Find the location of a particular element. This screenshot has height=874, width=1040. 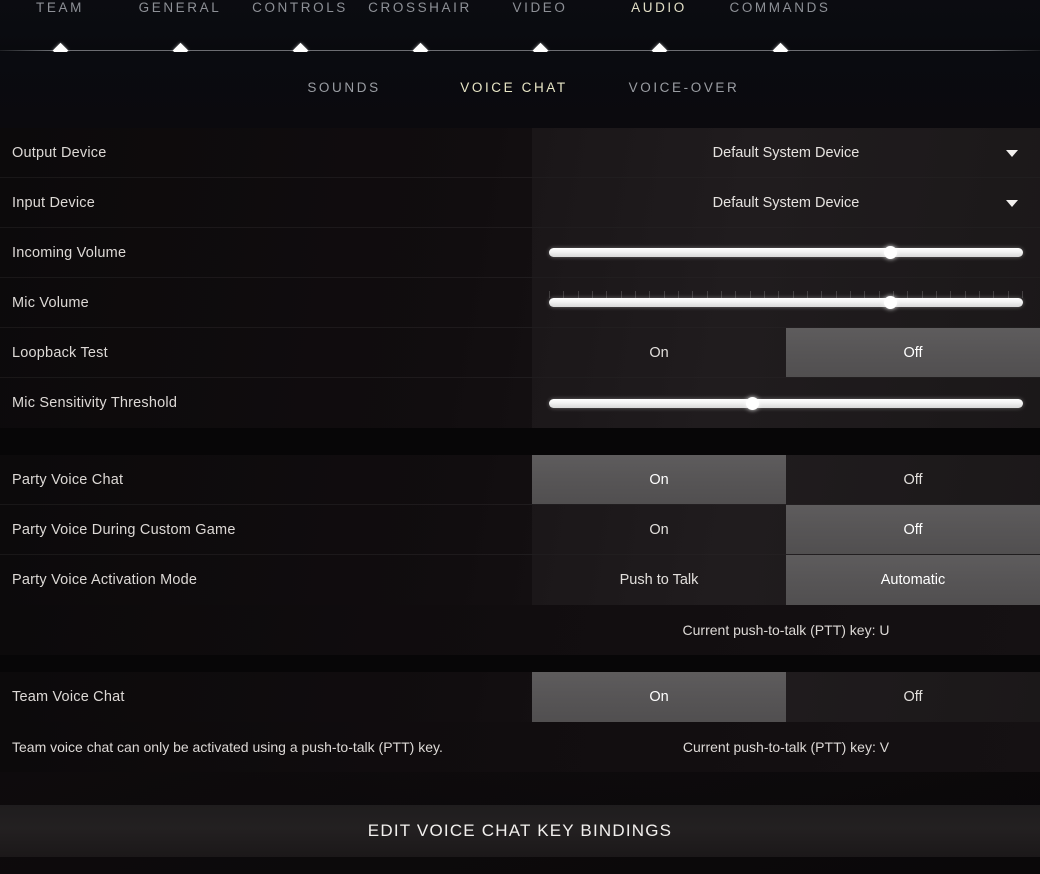

subnav-tab-sounds: SOUNDS is located at coordinates (343, 87).